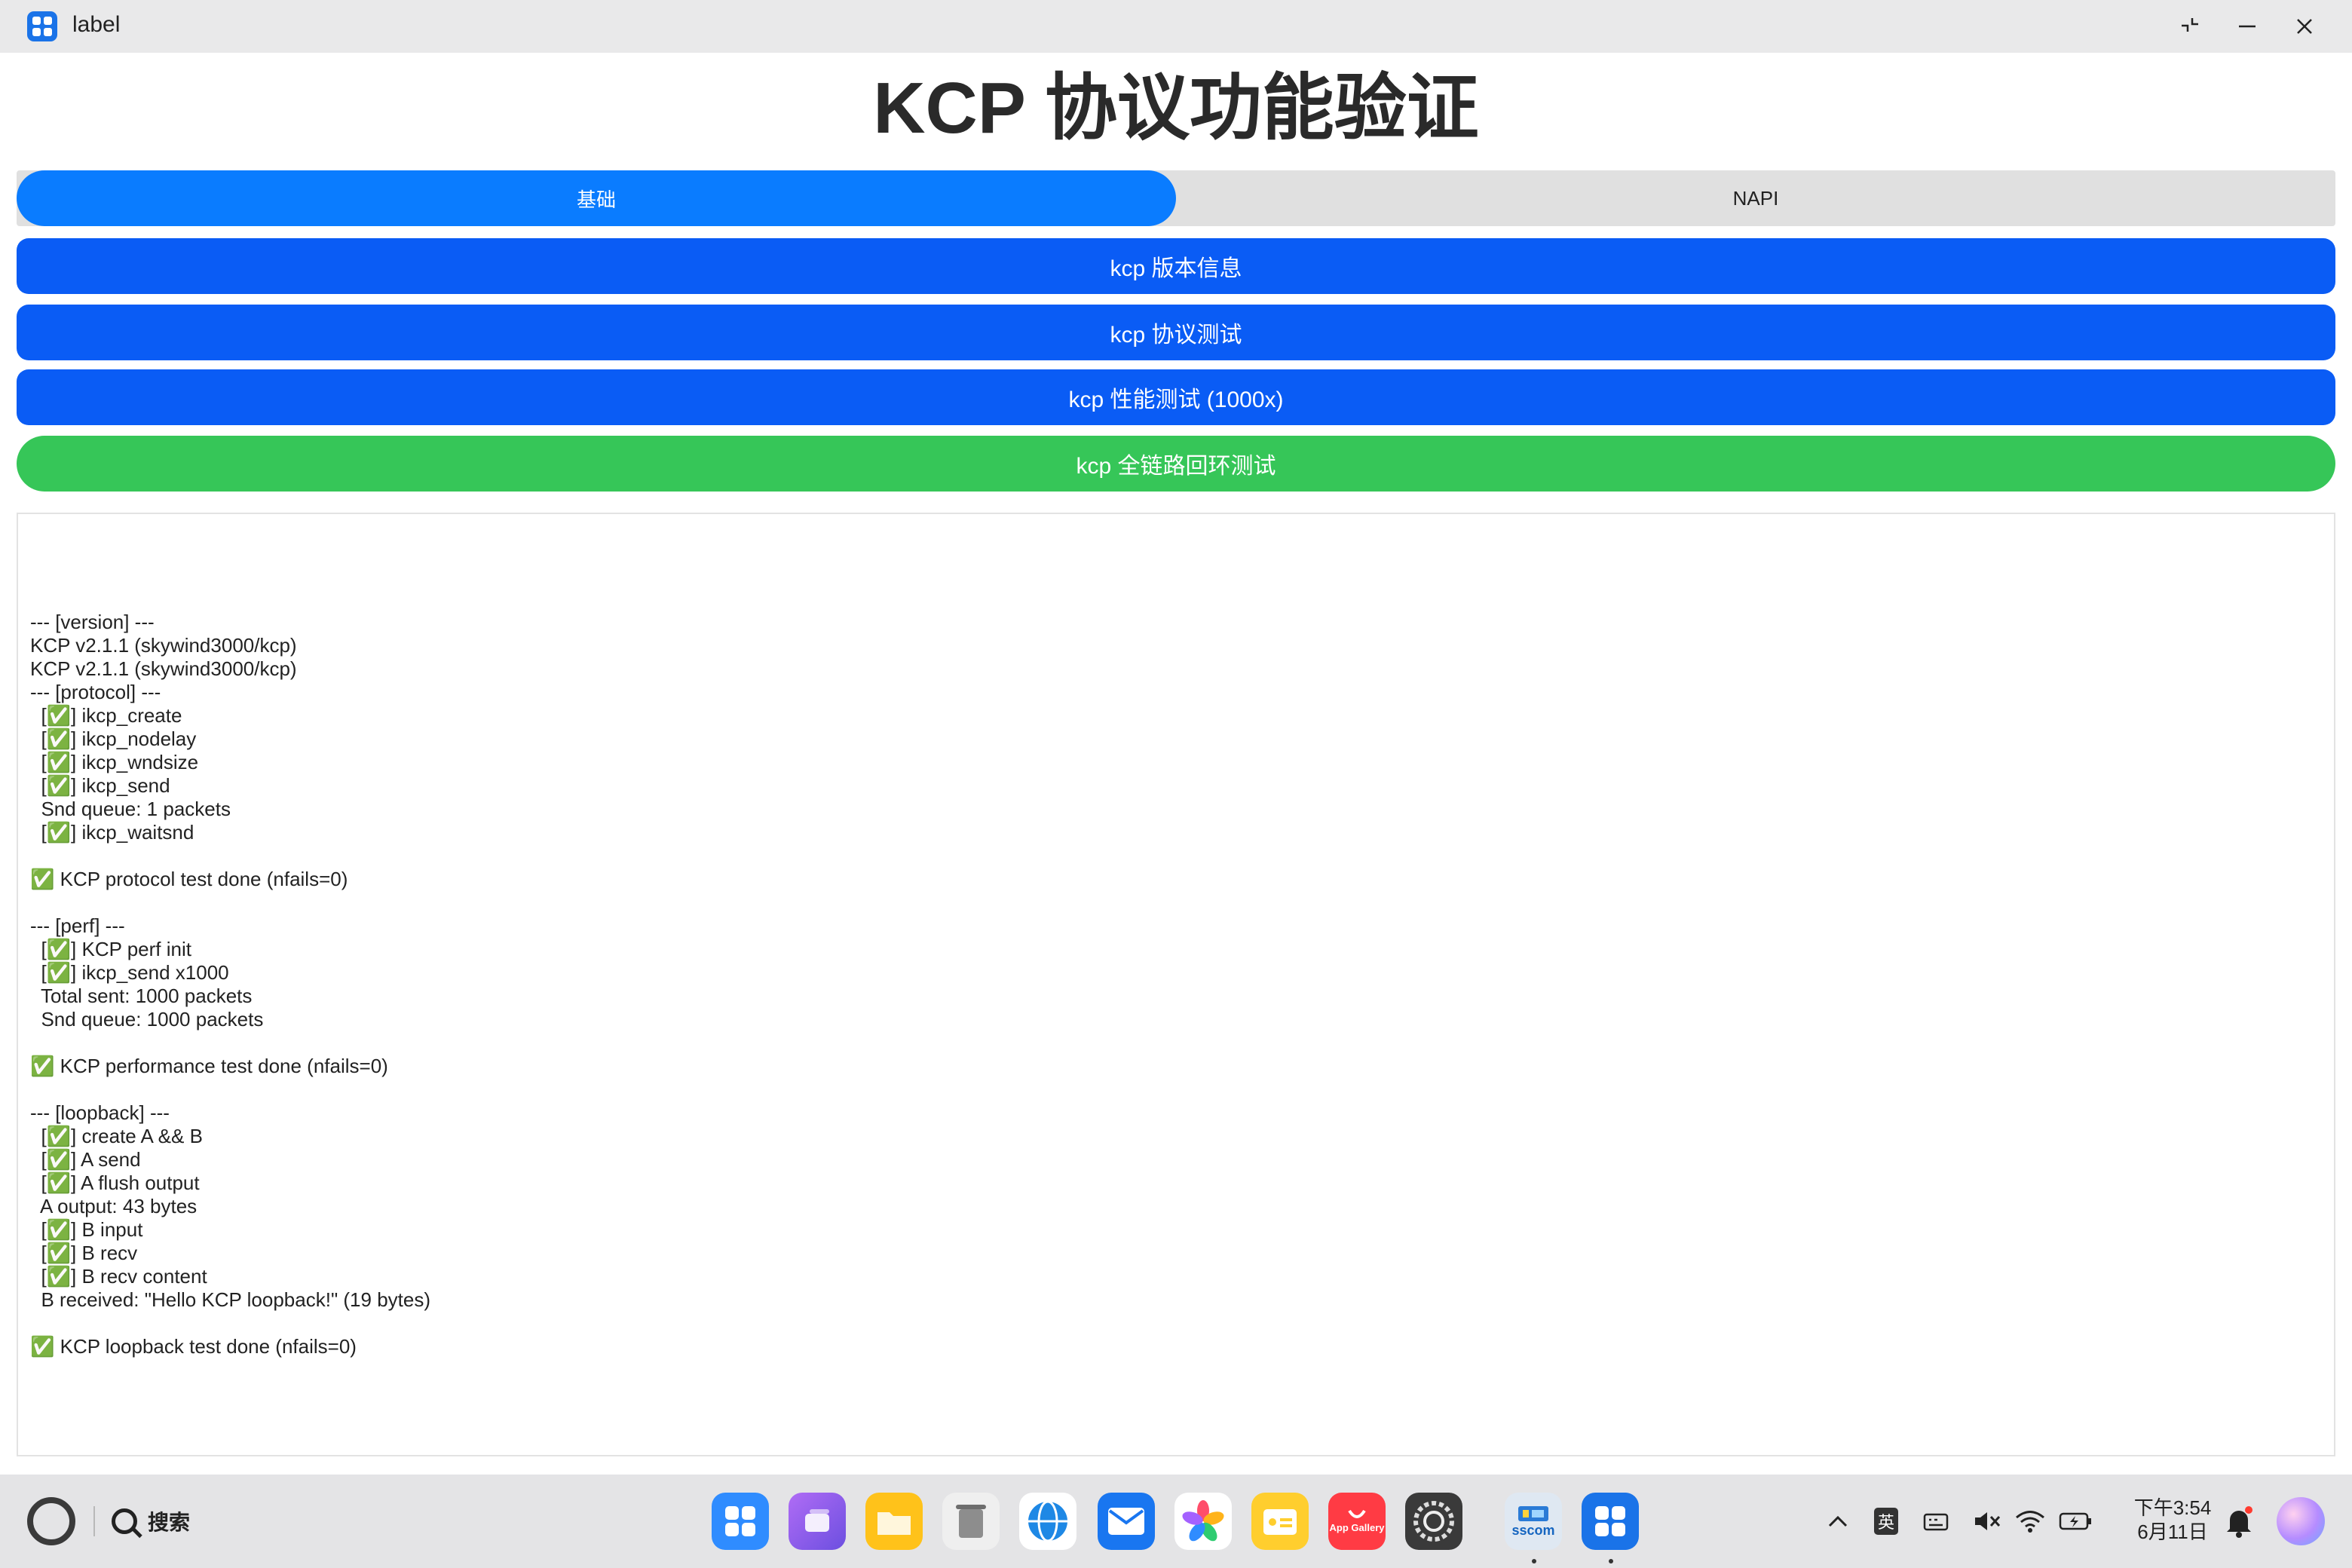 This screenshot has width=2352, height=1568. What do you see at coordinates (141, 996) in the screenshot?
I see `log-line: Total sent: 1000 packets` at bounding box center [141, 996].